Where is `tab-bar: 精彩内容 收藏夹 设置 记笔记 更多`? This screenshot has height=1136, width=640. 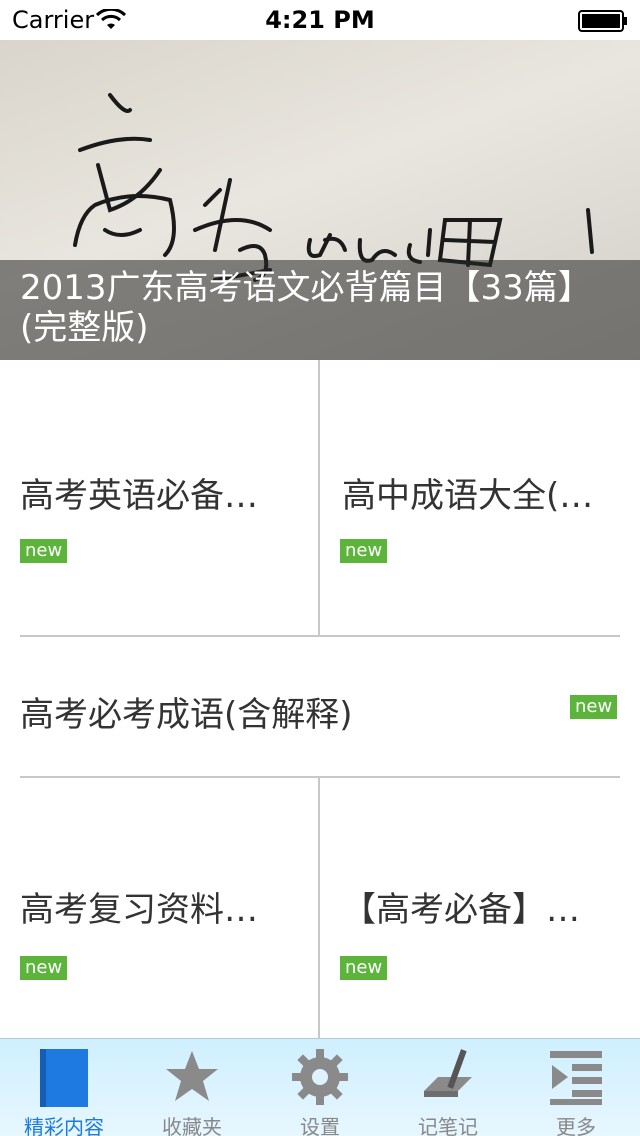
tab-bar: 精彩内容 收藏夹 设置 记笔记 更多 is located at coordinates (320, 1087).